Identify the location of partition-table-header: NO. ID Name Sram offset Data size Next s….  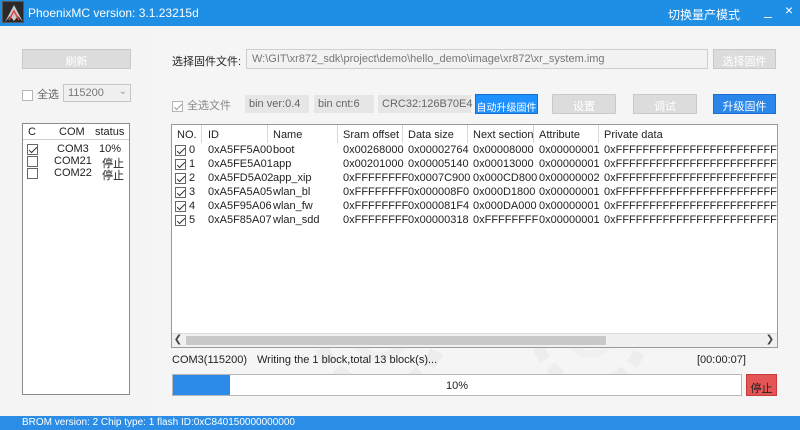
(474, 134).